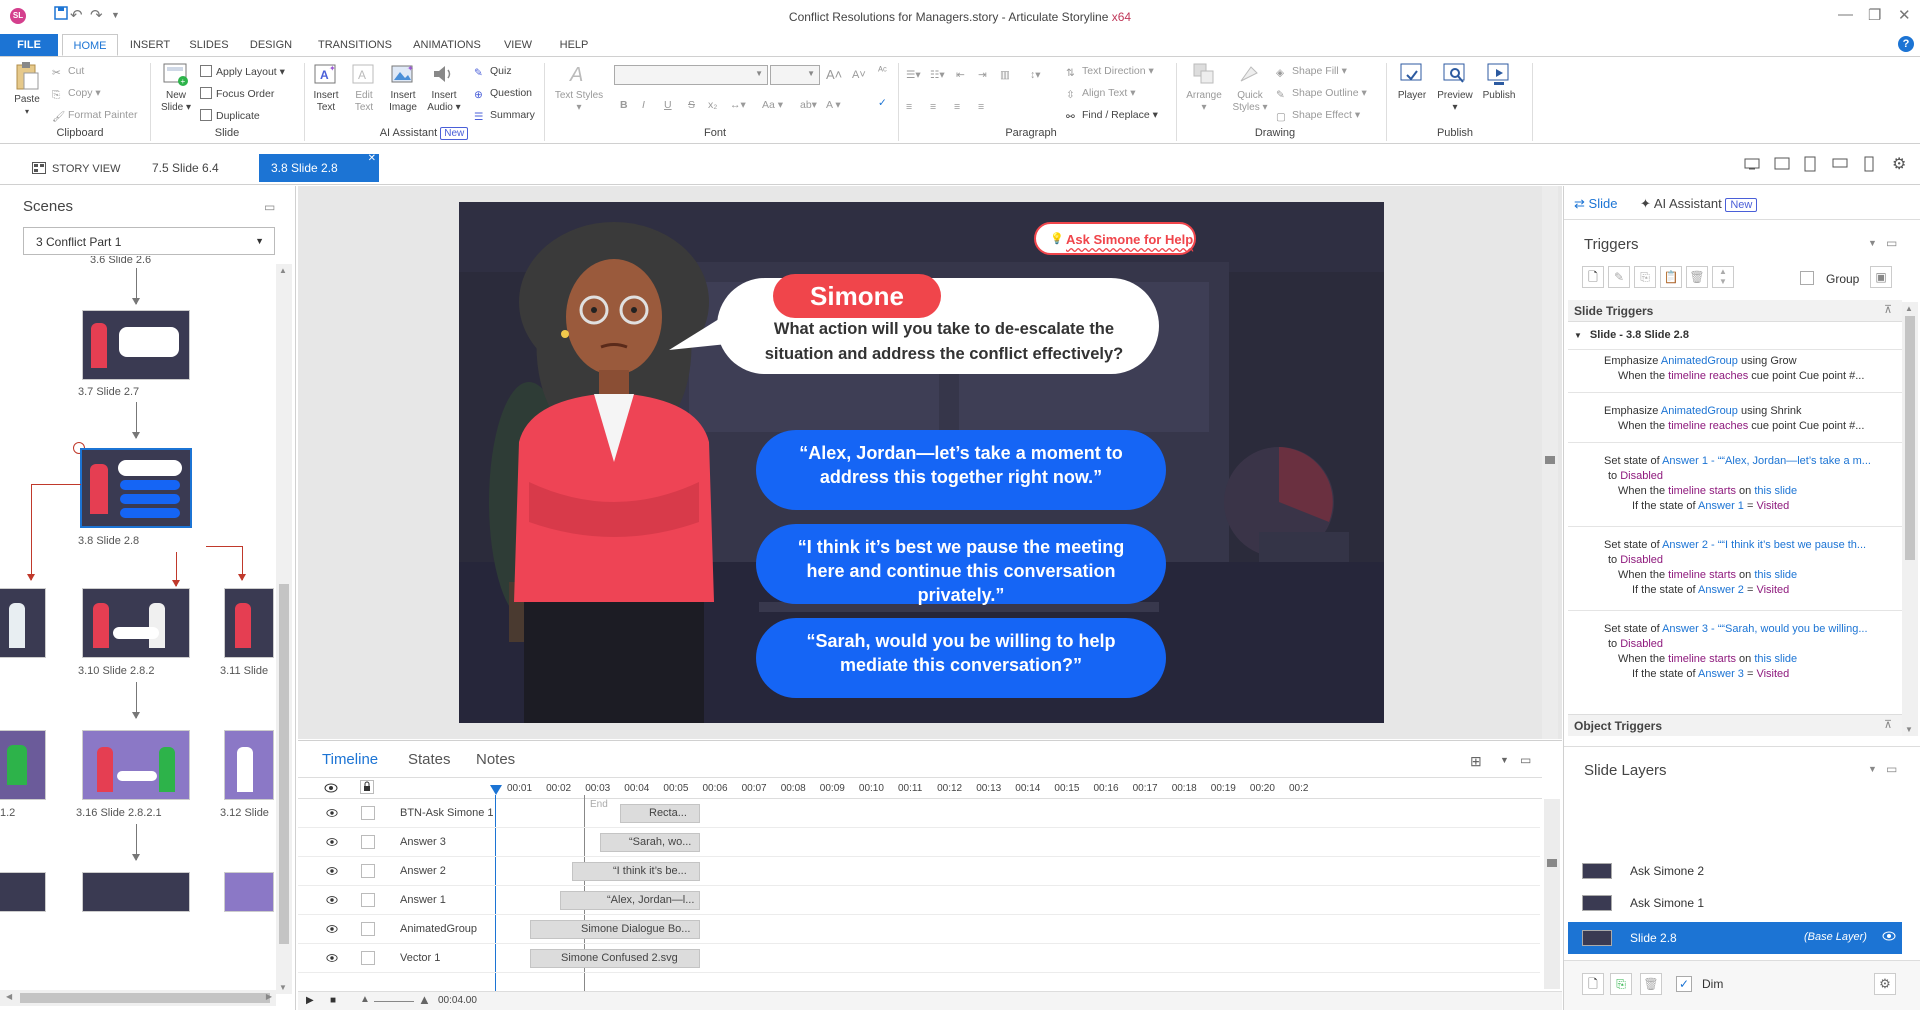 The image size is (1920, 1010). I want to click on insert-image-button: ✦ Insert Image, so click(403, 87).